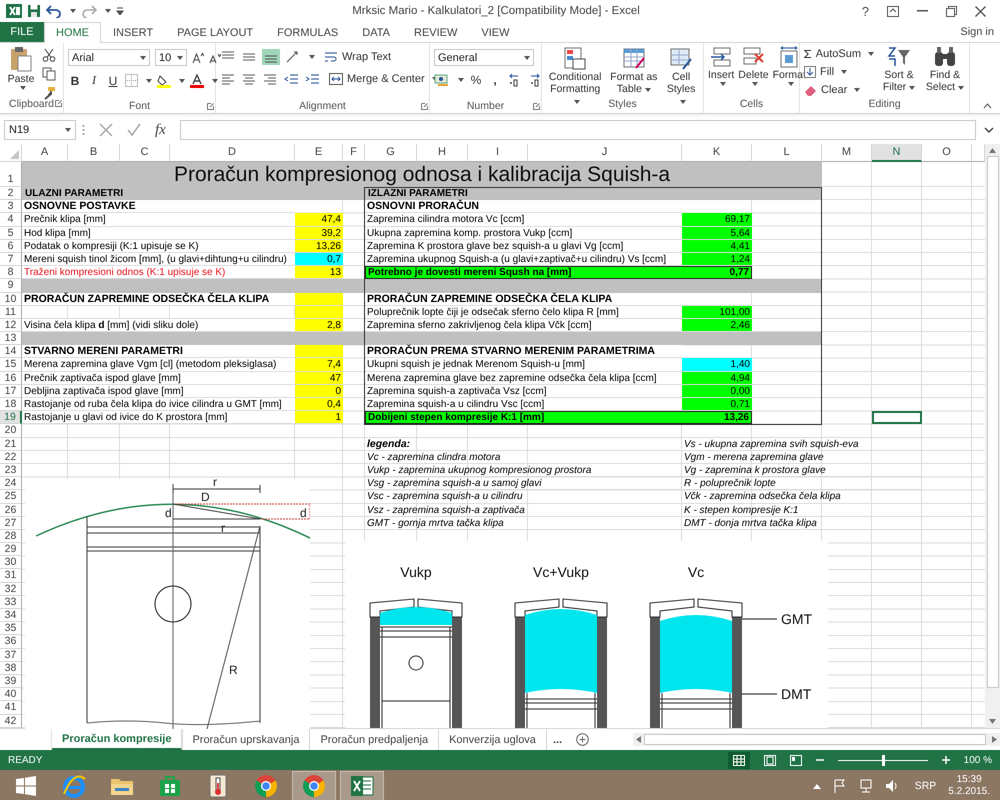 The width and height of the screenshot is (1000, 800). I want to click on copy-icon, so click(49, 74).